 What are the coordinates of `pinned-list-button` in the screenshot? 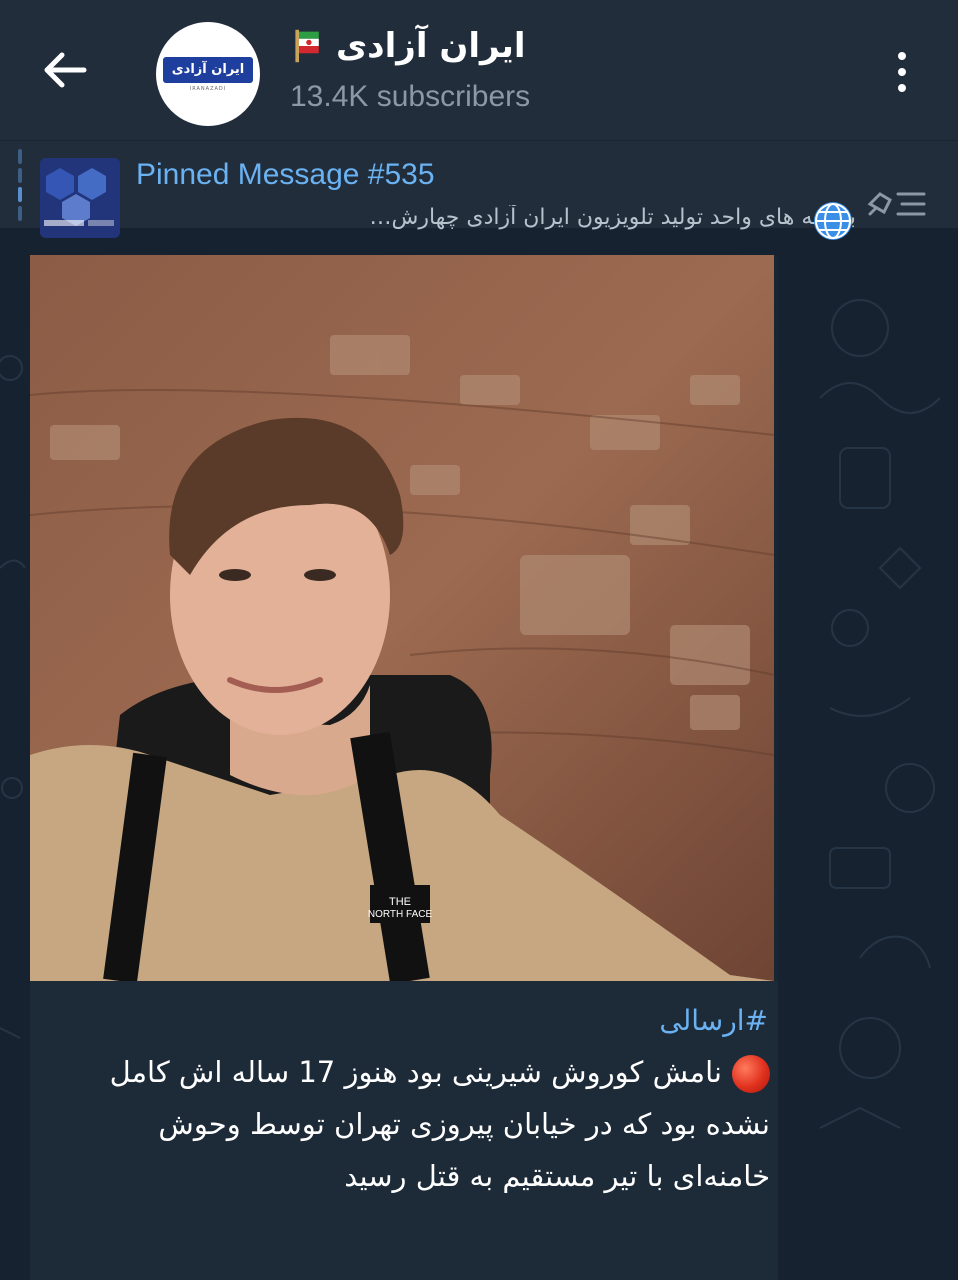 It's located at (897, 203).